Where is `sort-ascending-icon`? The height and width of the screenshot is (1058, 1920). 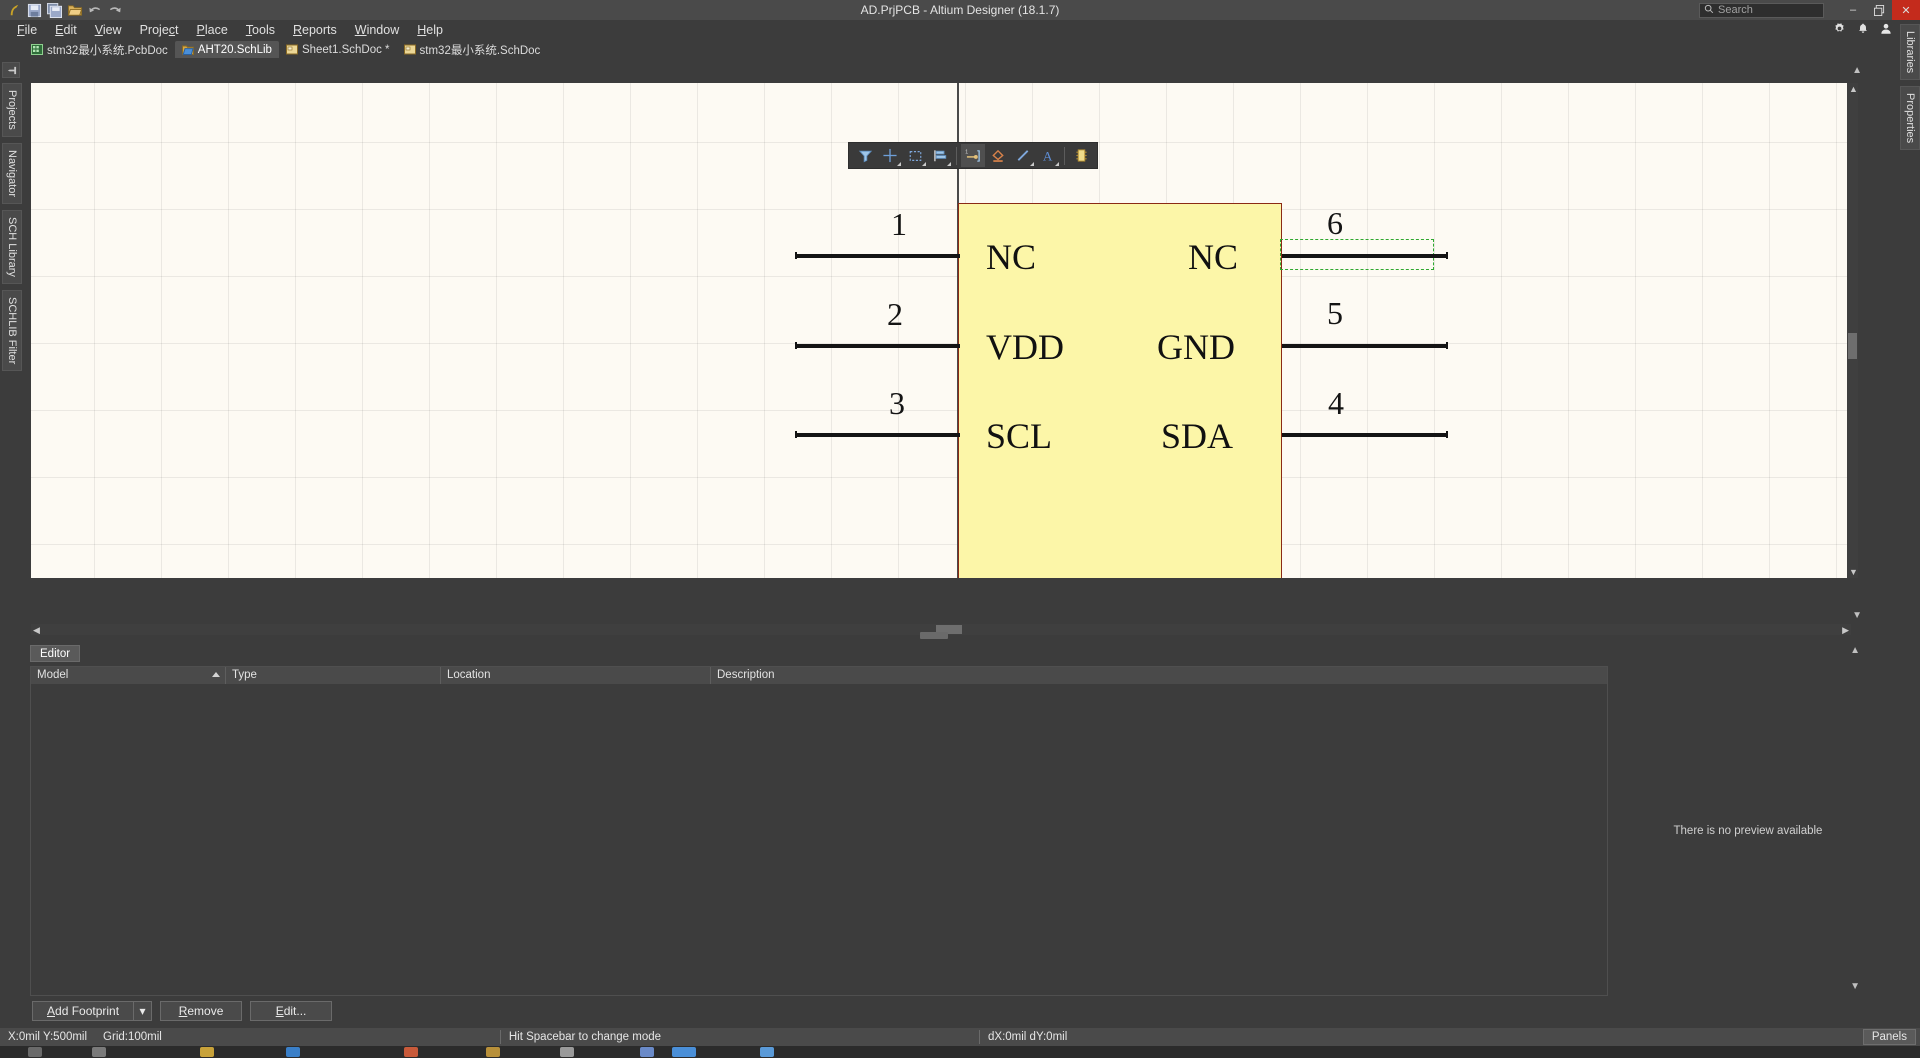
sort-ascending-icon is located at coordinates (216, 674).